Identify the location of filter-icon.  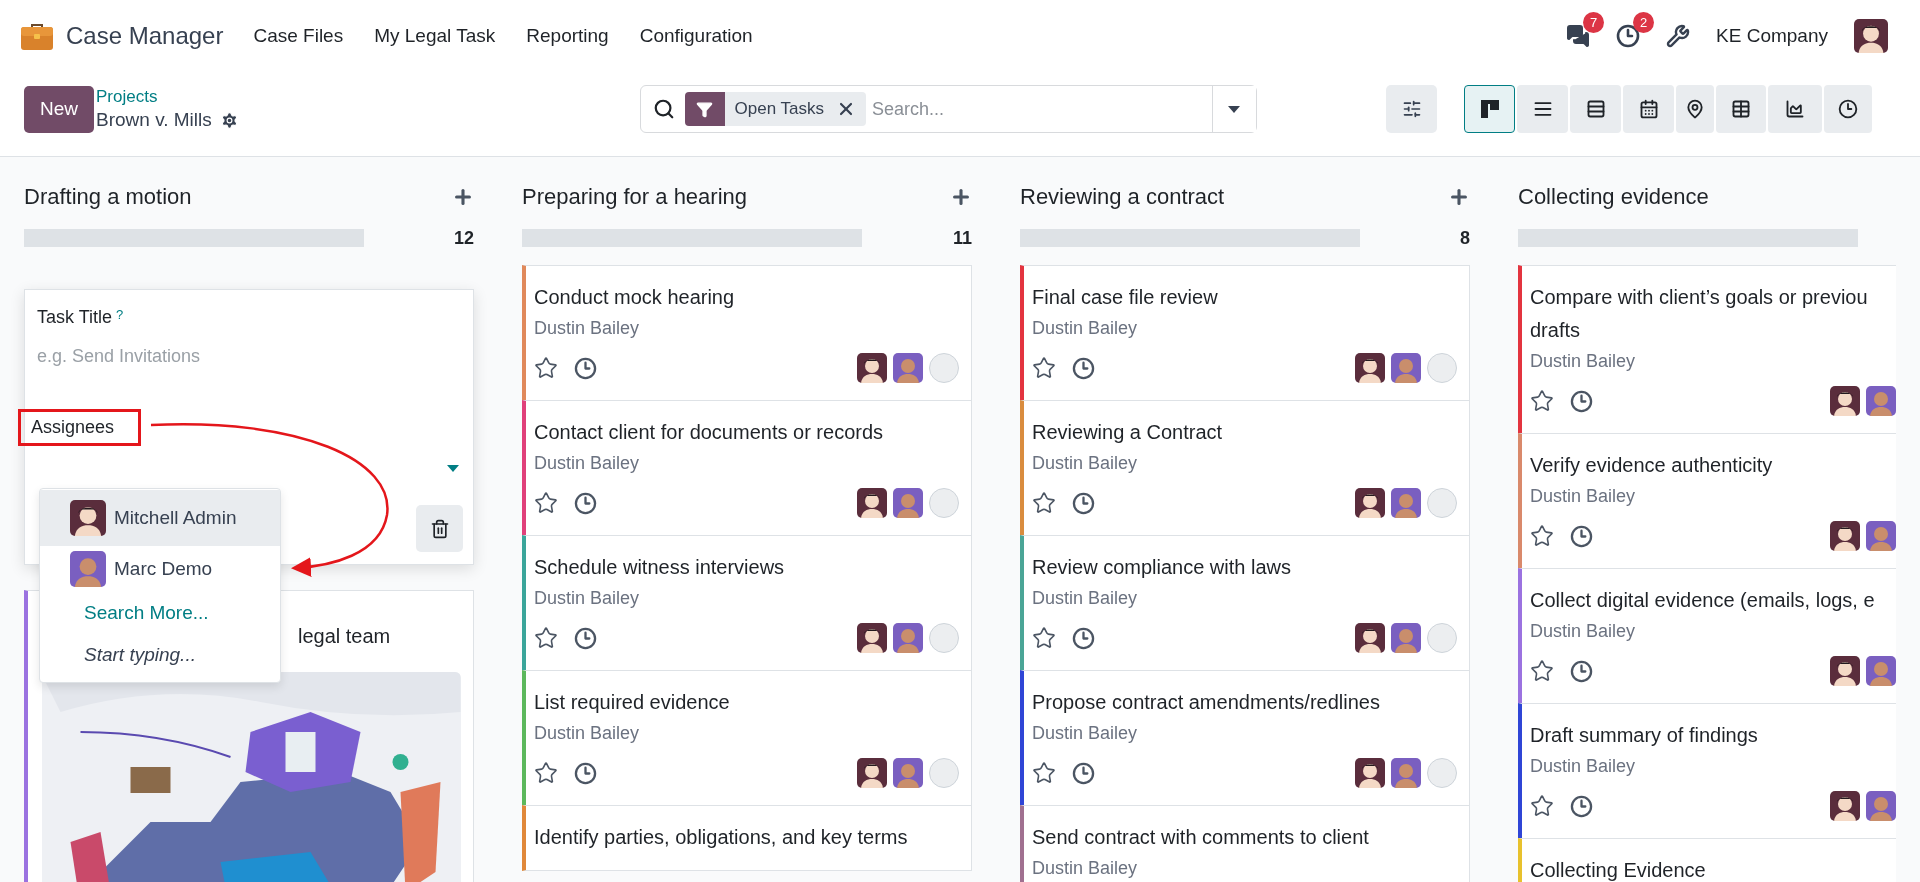
(704, 109).